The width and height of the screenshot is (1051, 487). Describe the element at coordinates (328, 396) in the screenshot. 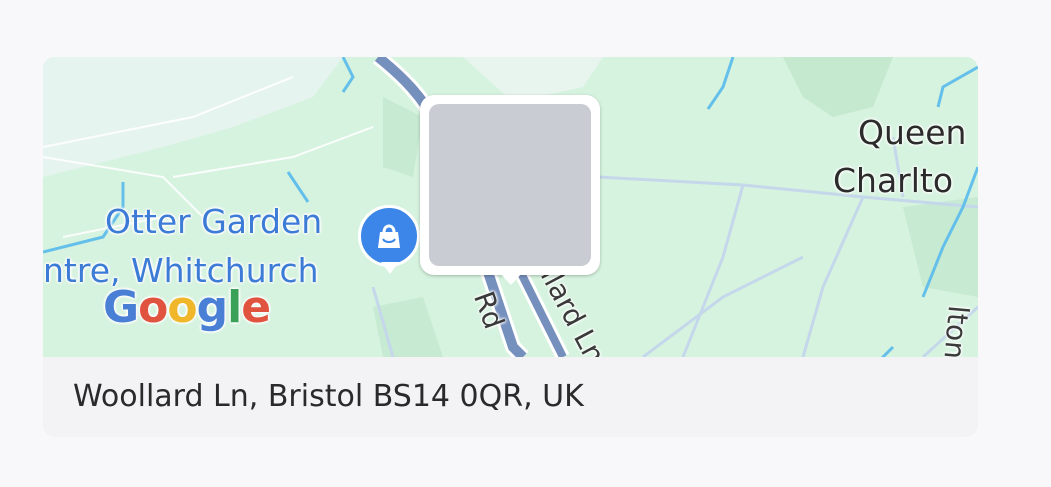

I see `address-text: Woollard Ln, Bristol BS14 0QR, UK` at that location.